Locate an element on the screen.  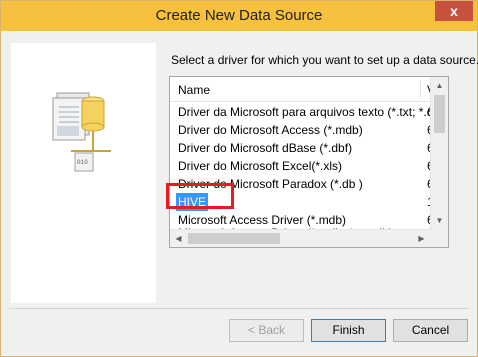
scroll-right-arrow-icon: ▶ is located at coordinates (421, 238).